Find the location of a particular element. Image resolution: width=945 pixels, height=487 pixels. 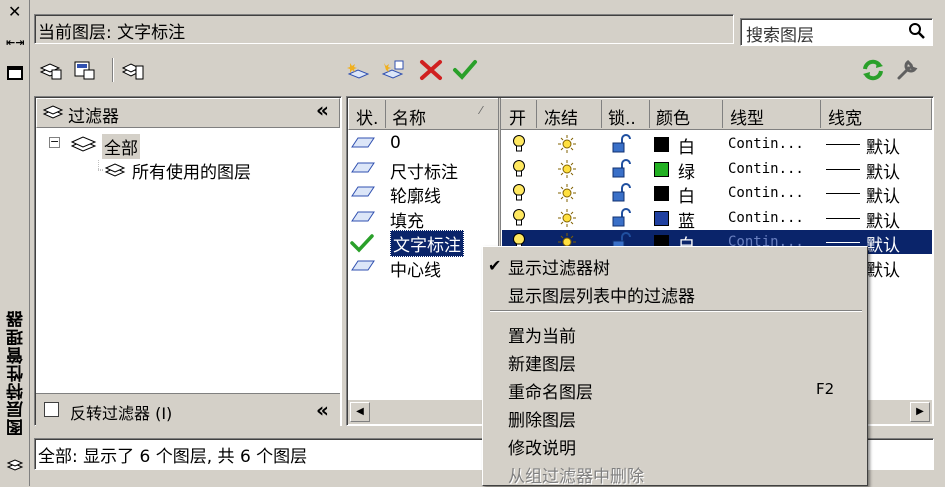

filter-icon is located at coordinates (53, 112).